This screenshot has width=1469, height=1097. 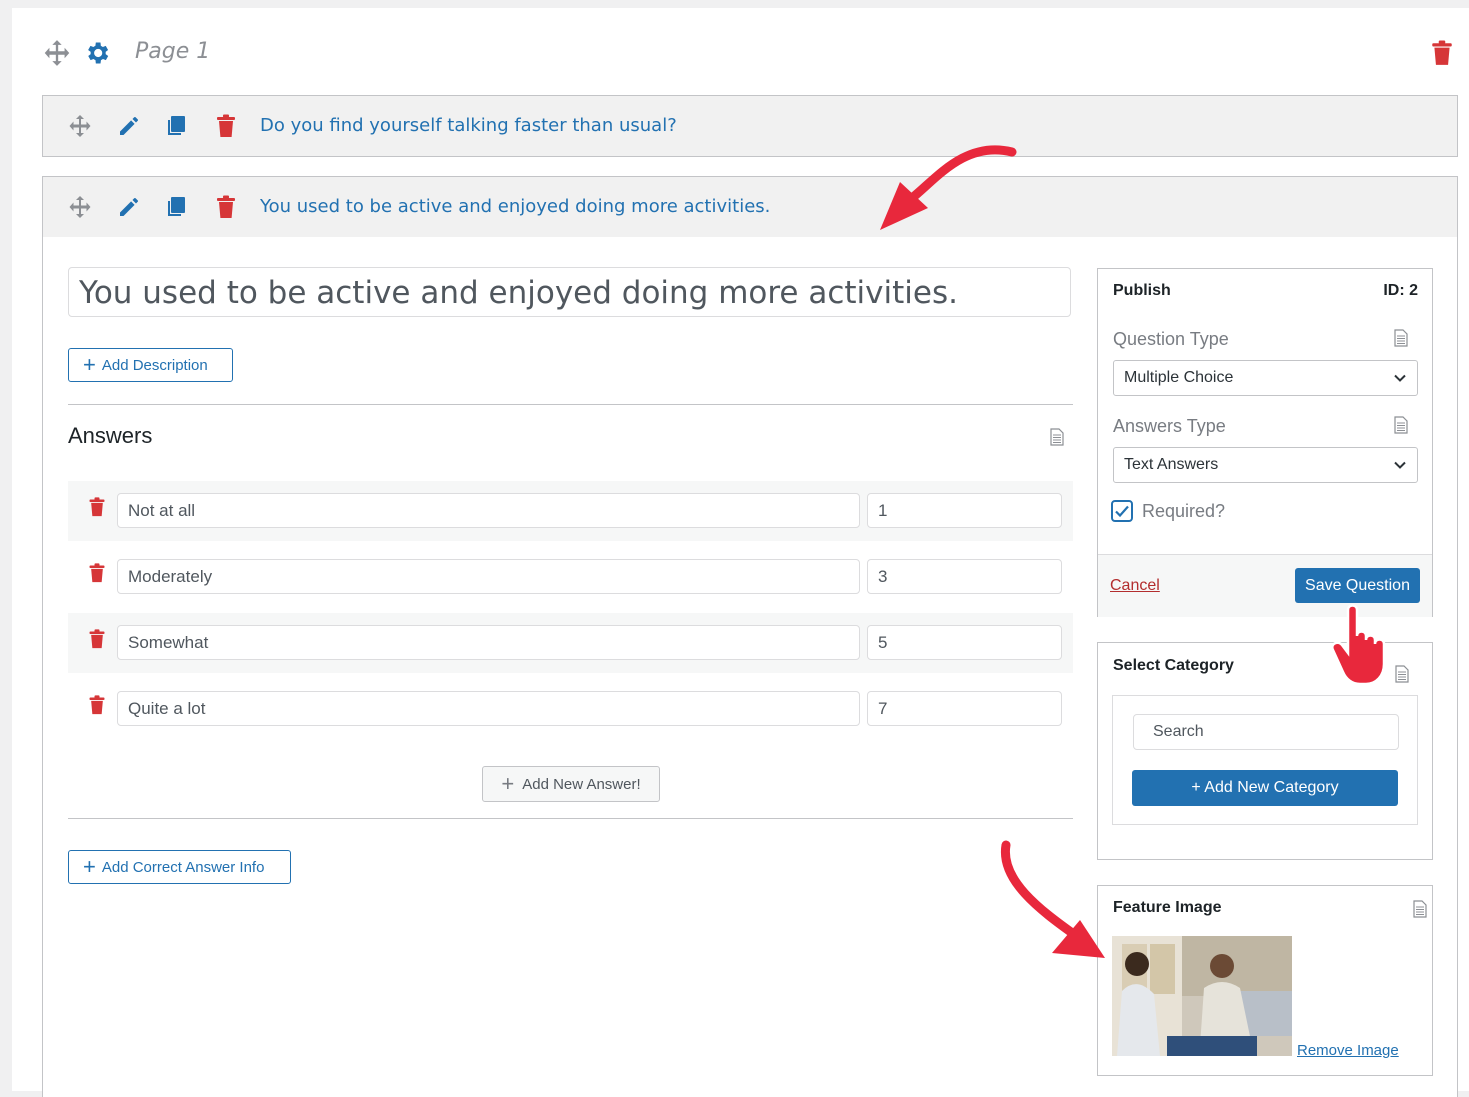 What do you see at coordinates (173, 51) in the screenshot?
I see `page-title: Page 1` at bounding box center [173, 51].